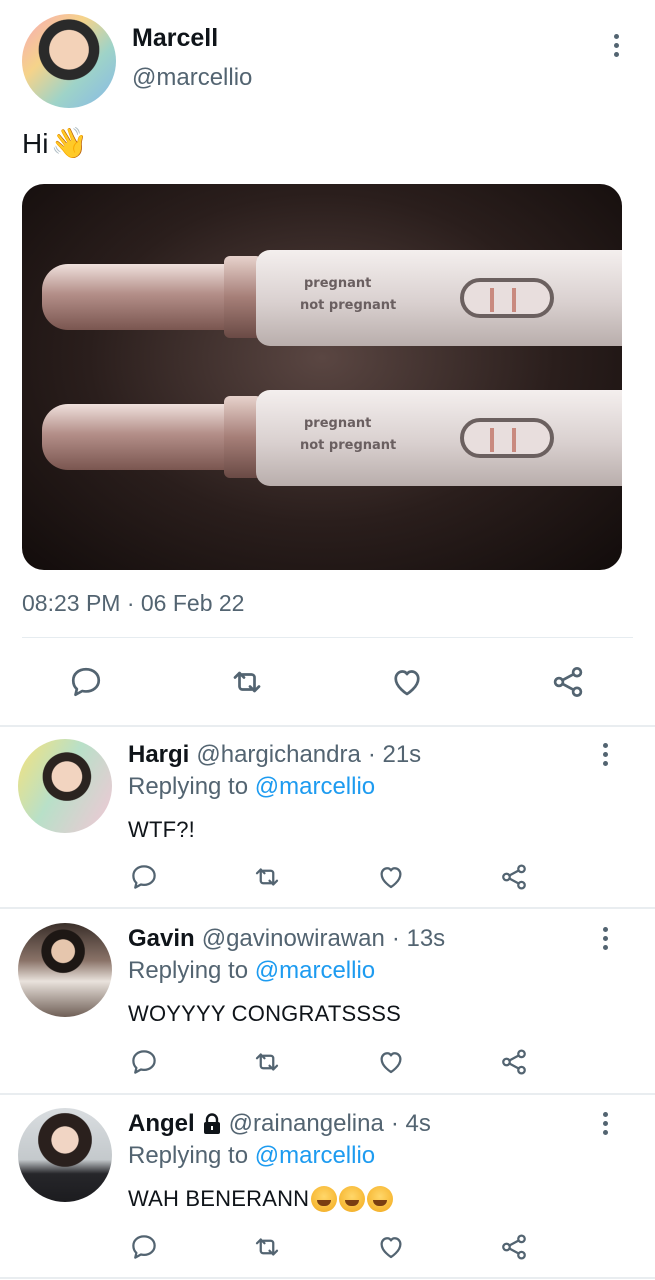 The width and height of the screenshot is (655, 1280). I want to click on pregnancy-test-top: pregnant not pregnant, so click(332, 298).